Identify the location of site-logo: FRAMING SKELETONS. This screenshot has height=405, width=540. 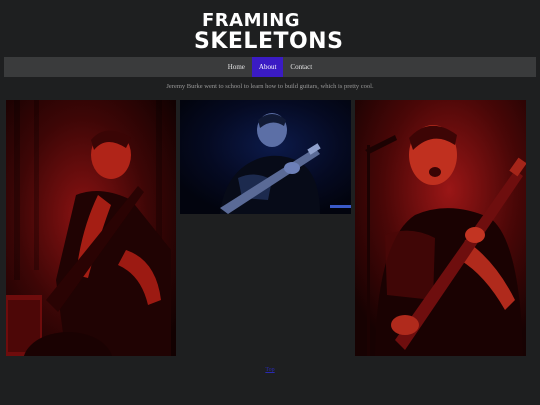
(270, 29).